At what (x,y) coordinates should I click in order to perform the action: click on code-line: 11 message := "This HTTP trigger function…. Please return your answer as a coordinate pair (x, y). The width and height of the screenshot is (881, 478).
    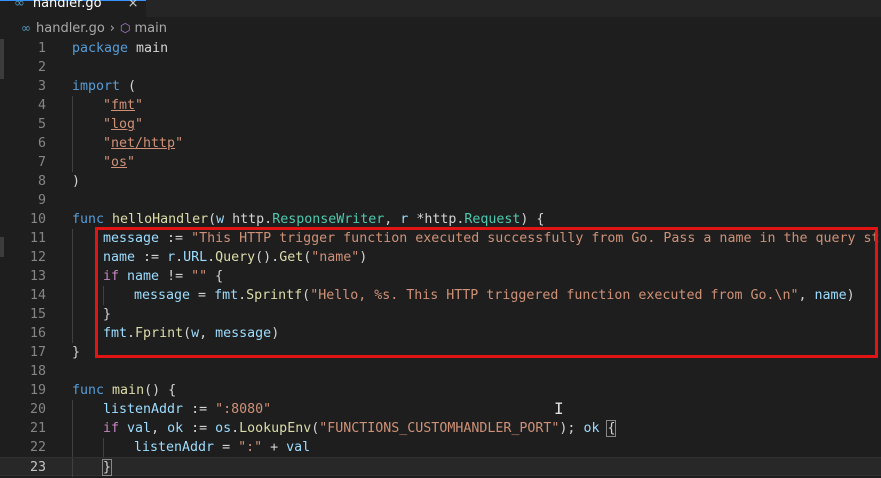
    Looking at the image, I should click on (440, 238).